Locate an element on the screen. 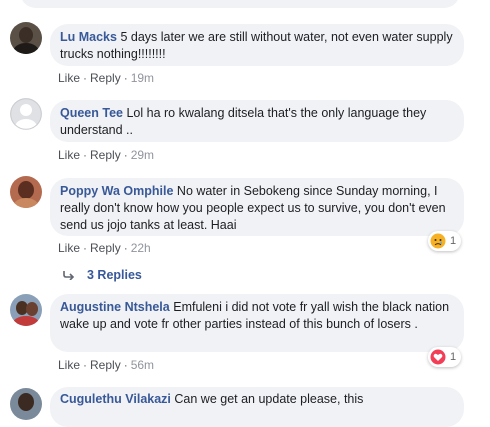  comment-author: Poppy Wa Omphile is located at coordinates (116, 191).